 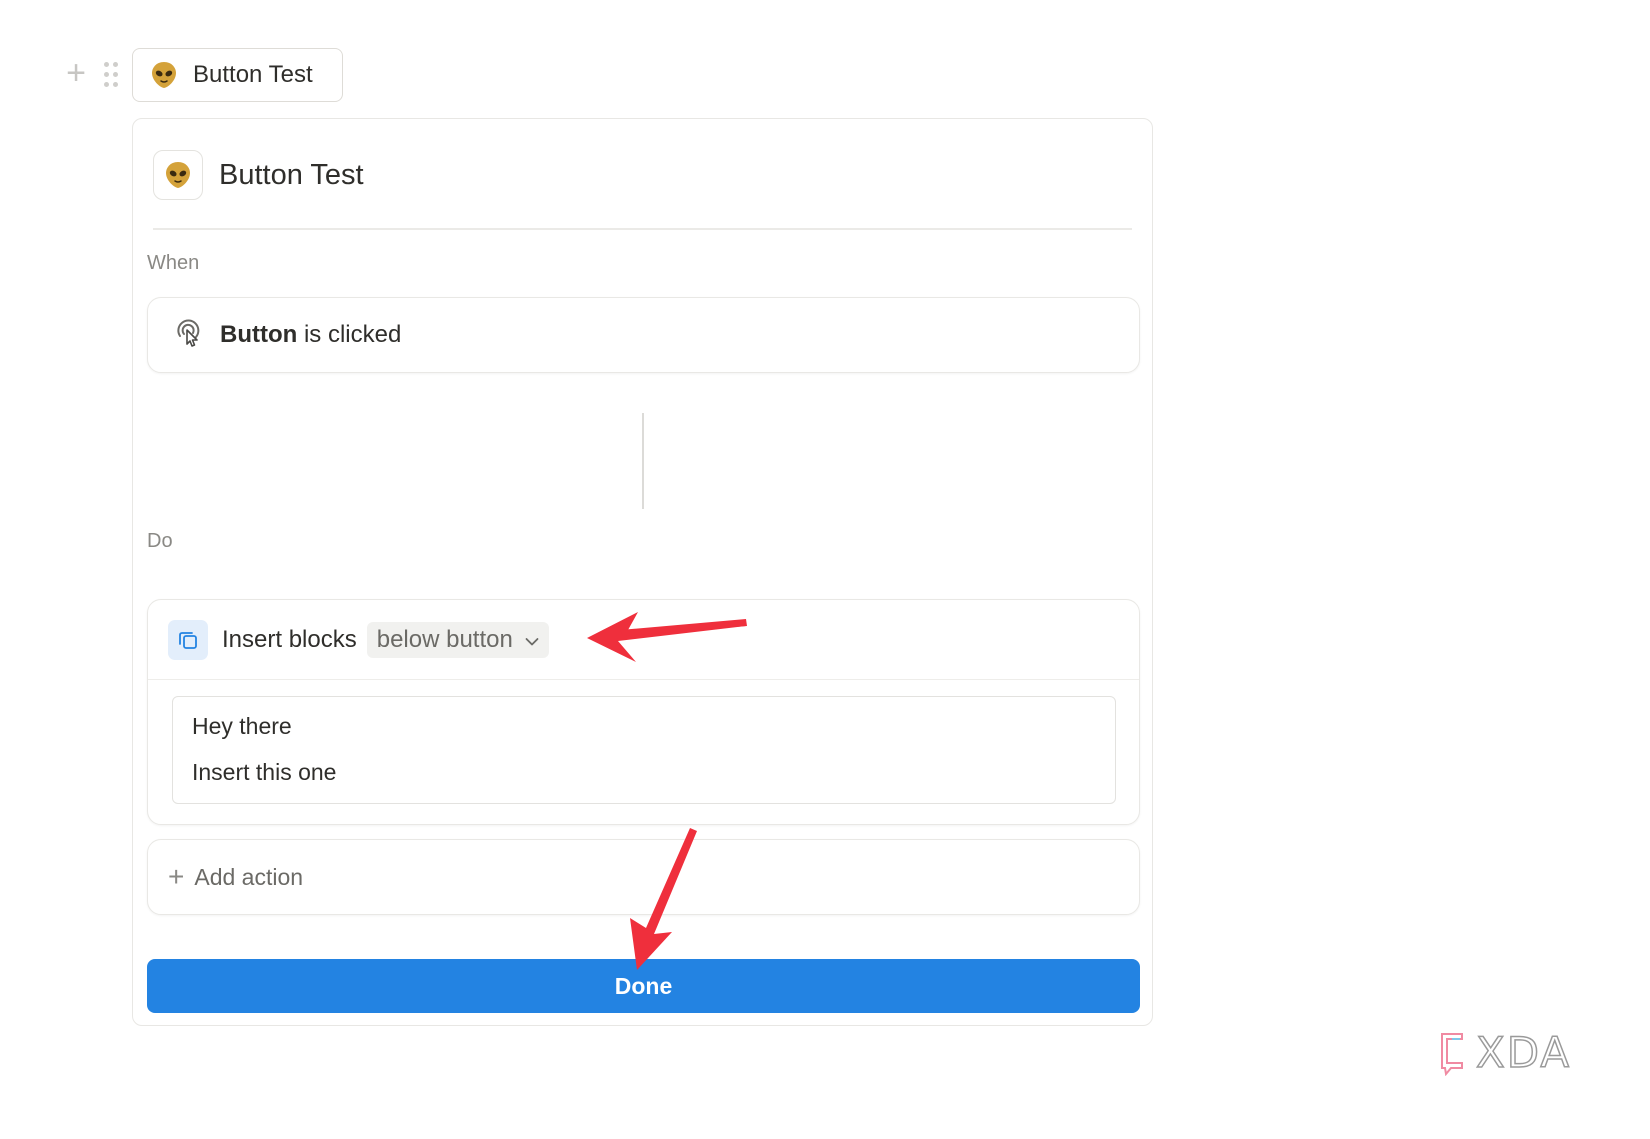 What do you see at coordinates (643, 461) in the screenshot?
I see `flow-connector` at bounding box center [643, 461].